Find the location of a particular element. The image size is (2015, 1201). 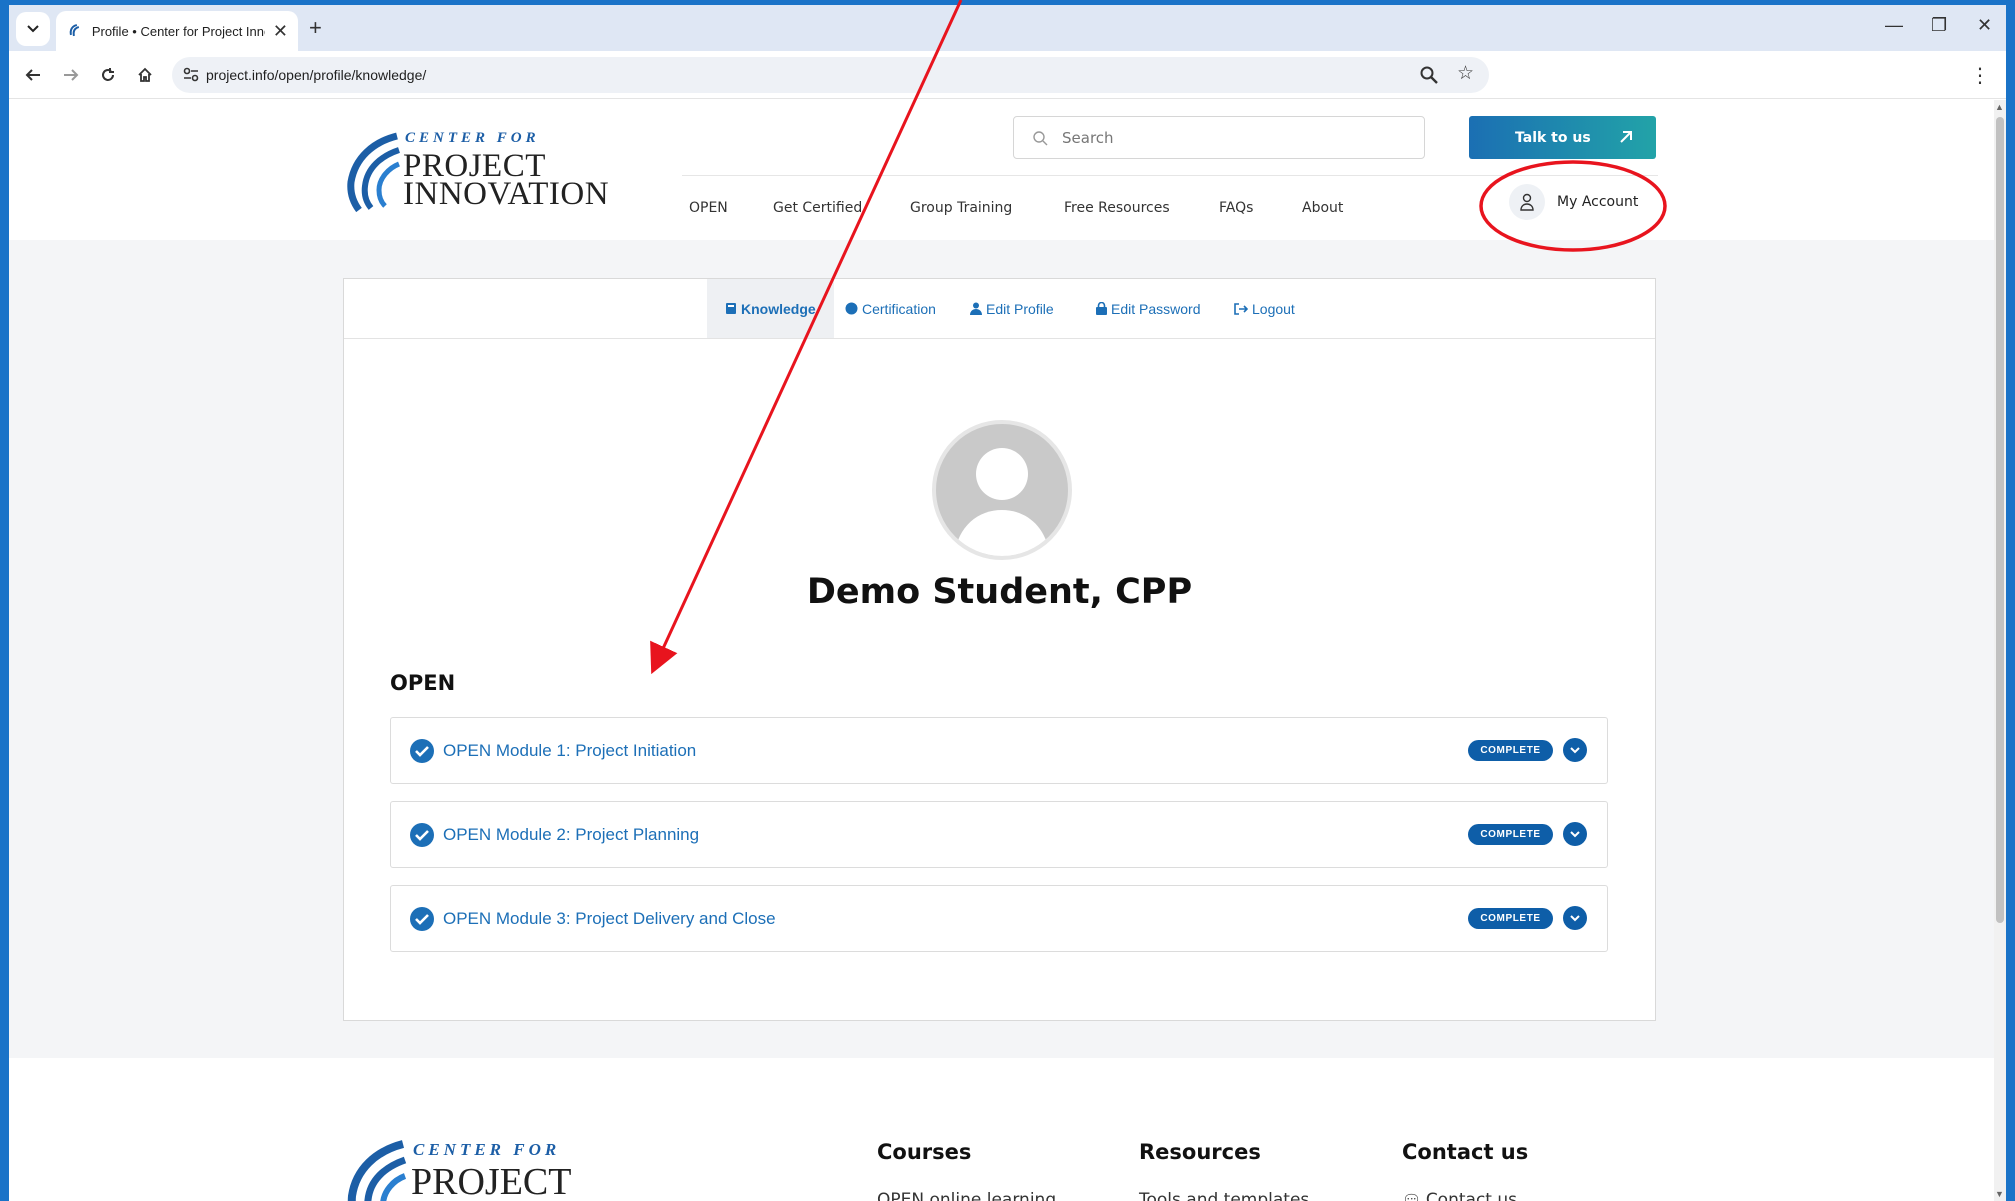

url-text: project.info/open/profile/knowledge/ is located at coordinates (316, 75).